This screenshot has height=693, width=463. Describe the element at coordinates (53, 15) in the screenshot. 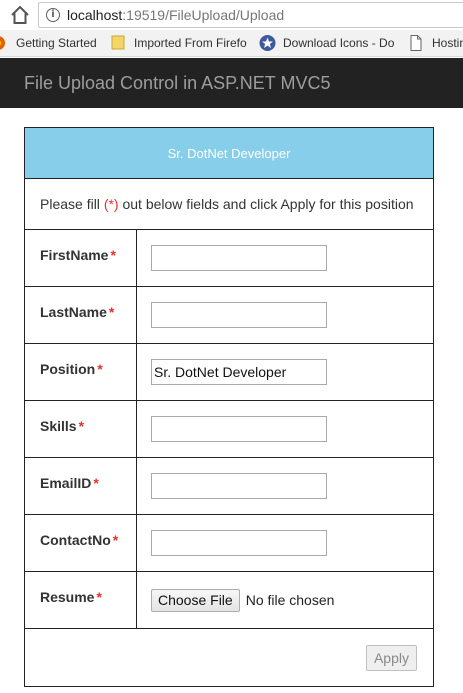

I see `info-icon: i` at that location.